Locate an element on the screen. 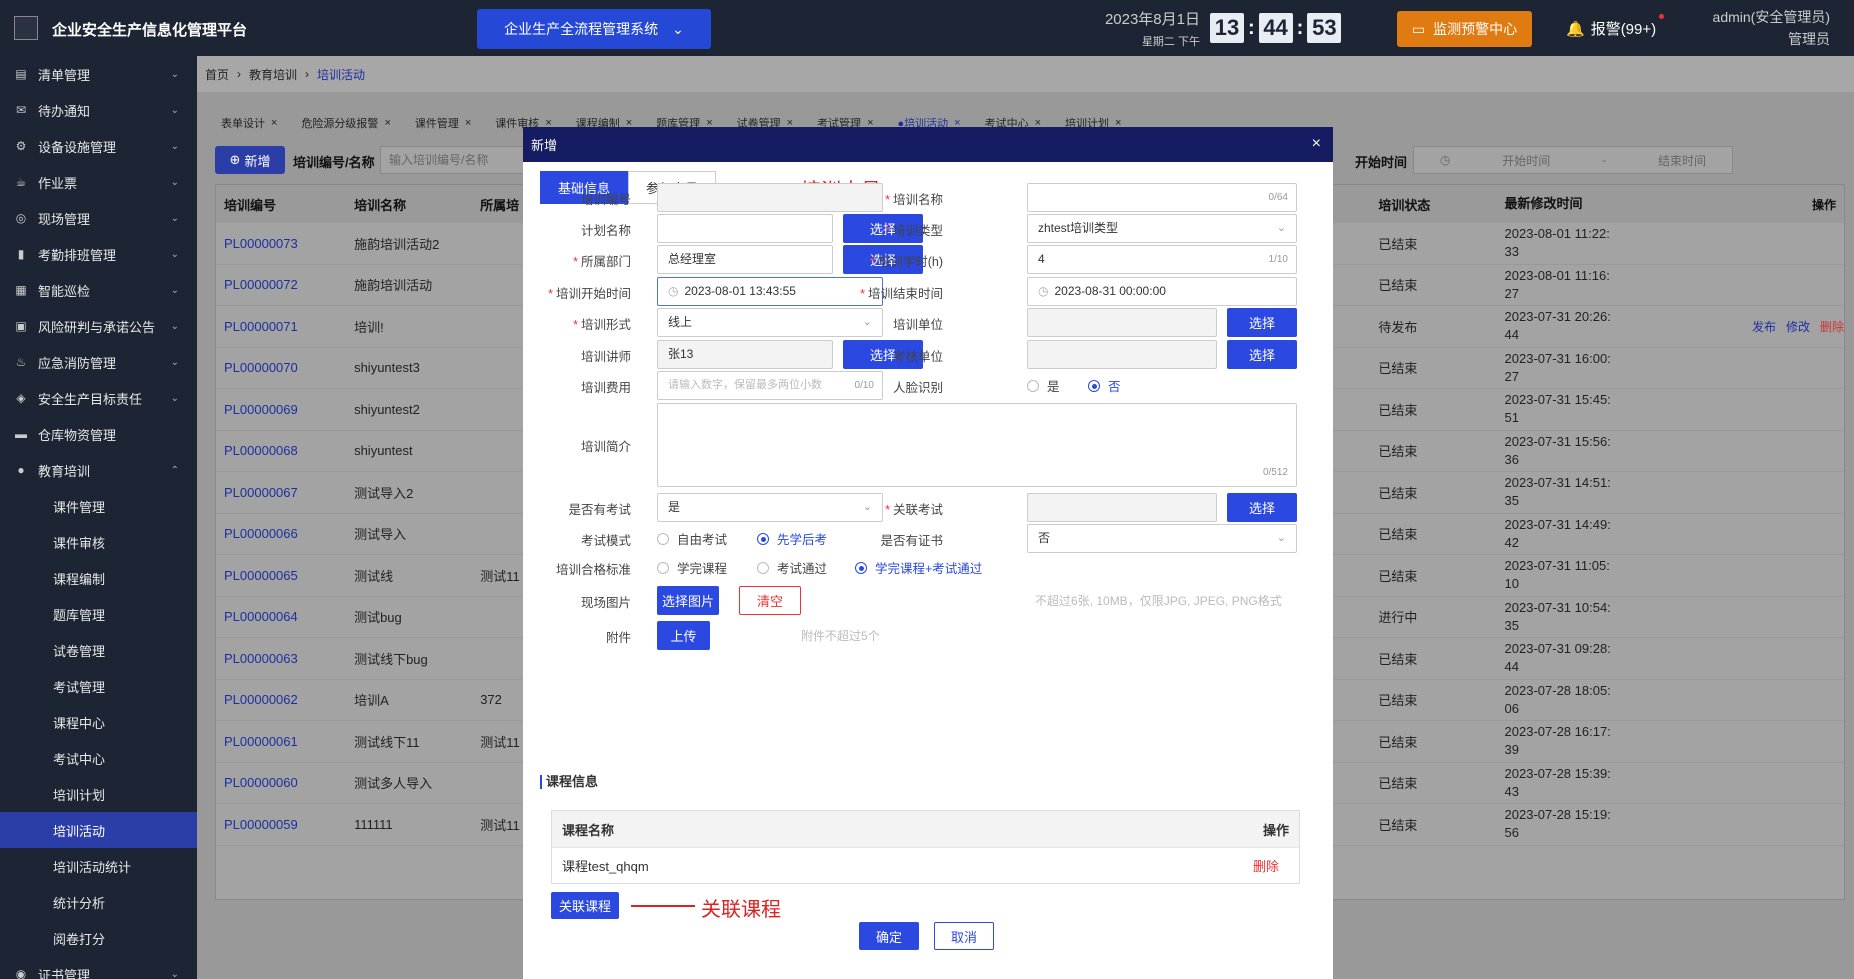  sidebar-sub-question-bank: 题库管理 is located at coordinates (98, 614).